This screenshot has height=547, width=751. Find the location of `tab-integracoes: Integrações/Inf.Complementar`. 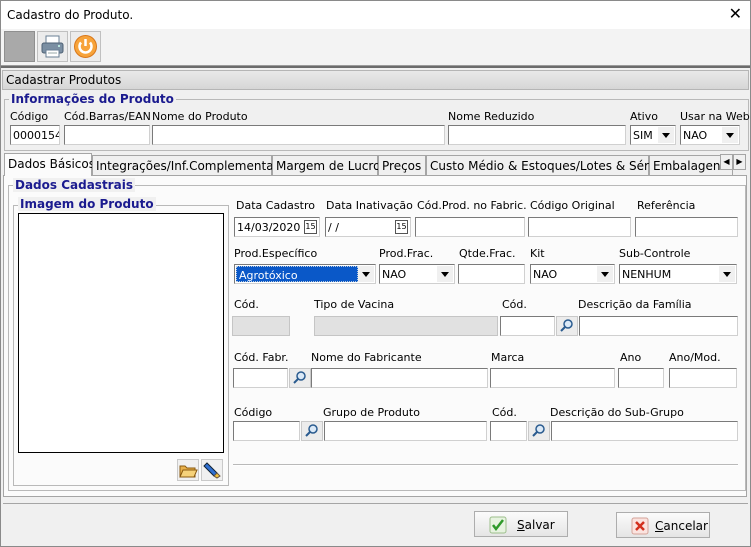

tab-integracoes: Integrações/Inf.Complementar is located at coordinates (185, 165).